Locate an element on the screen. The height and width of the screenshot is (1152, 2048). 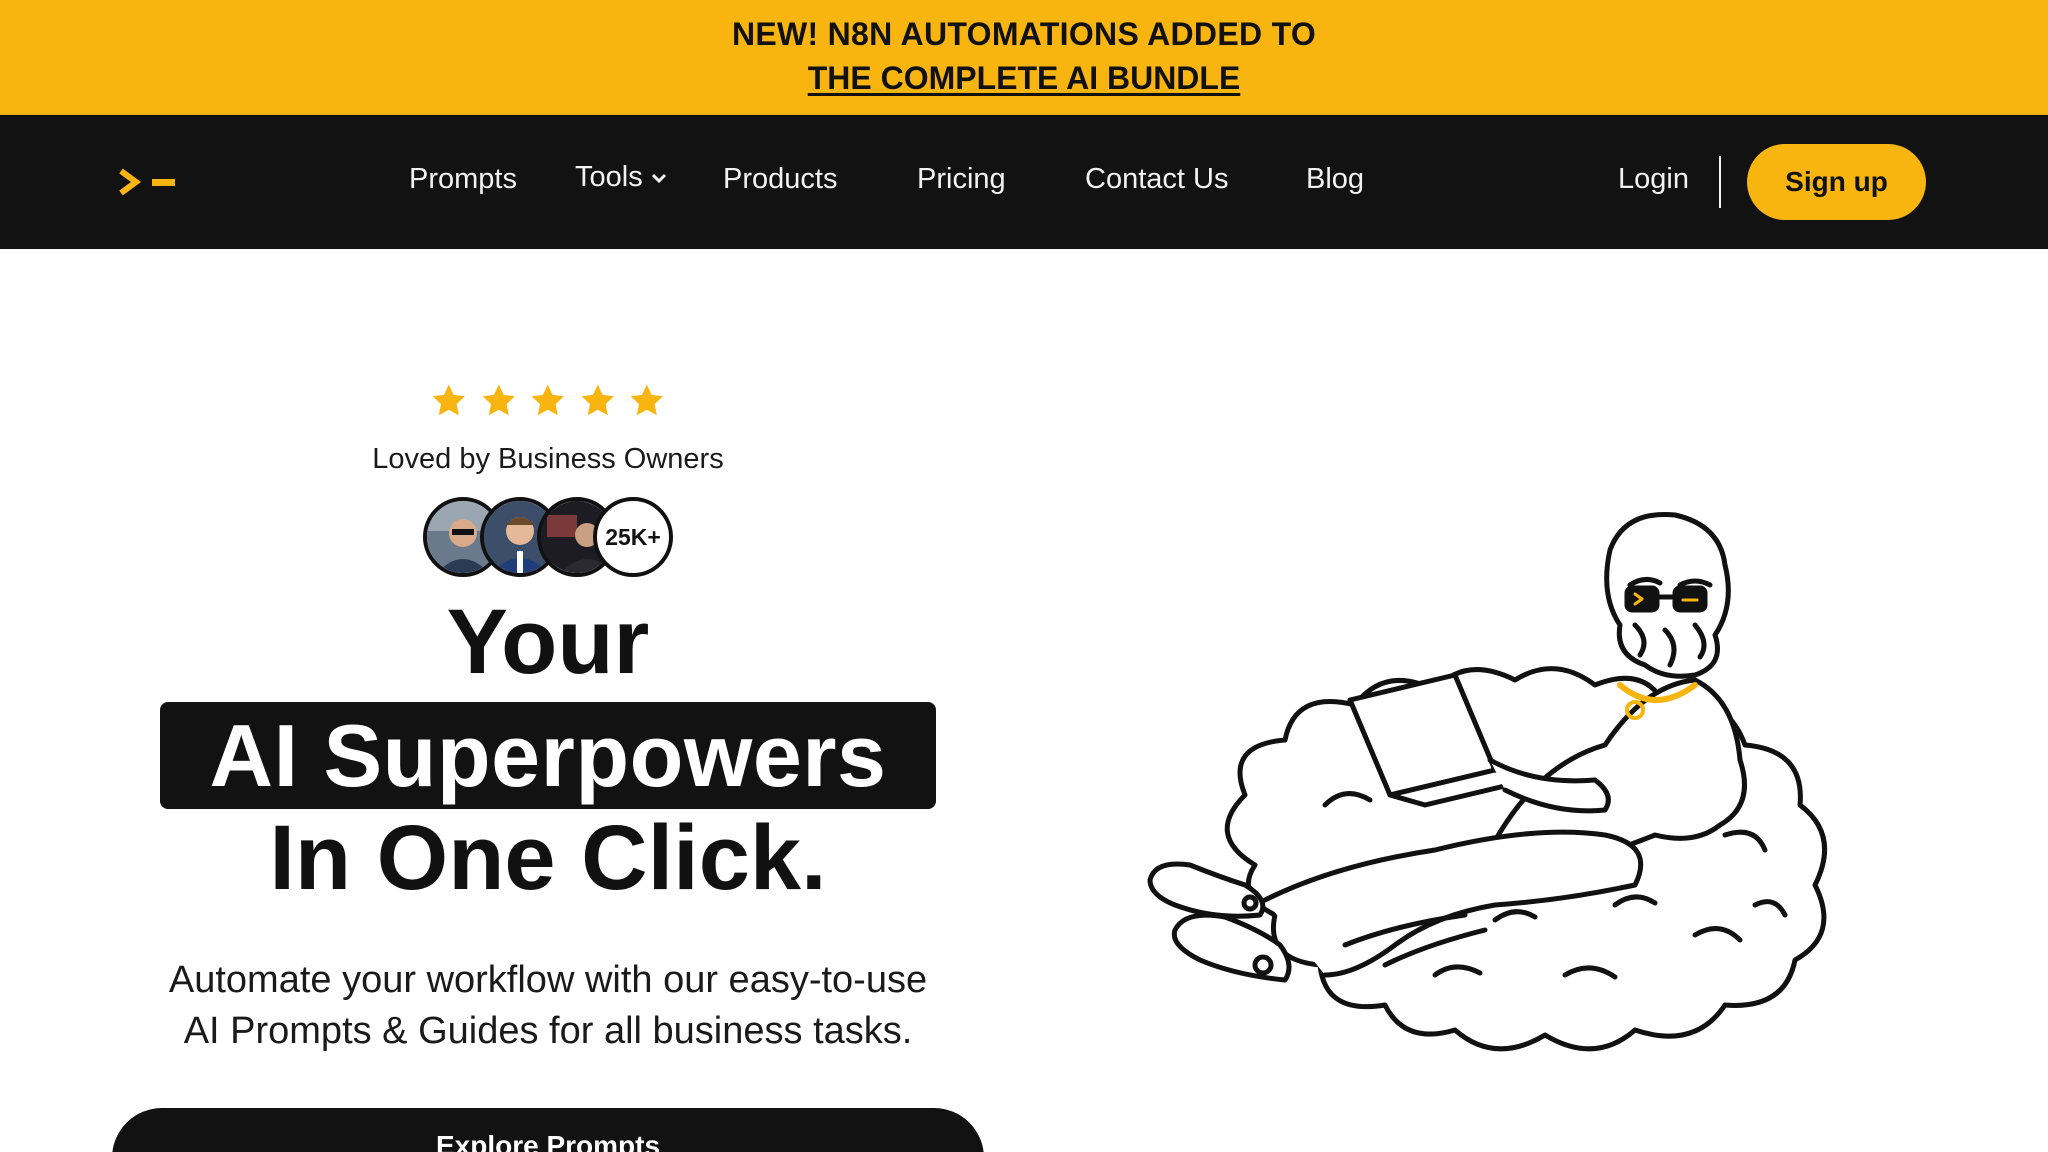
nav-pricing: Pricing is located at coordinates (961, 179).